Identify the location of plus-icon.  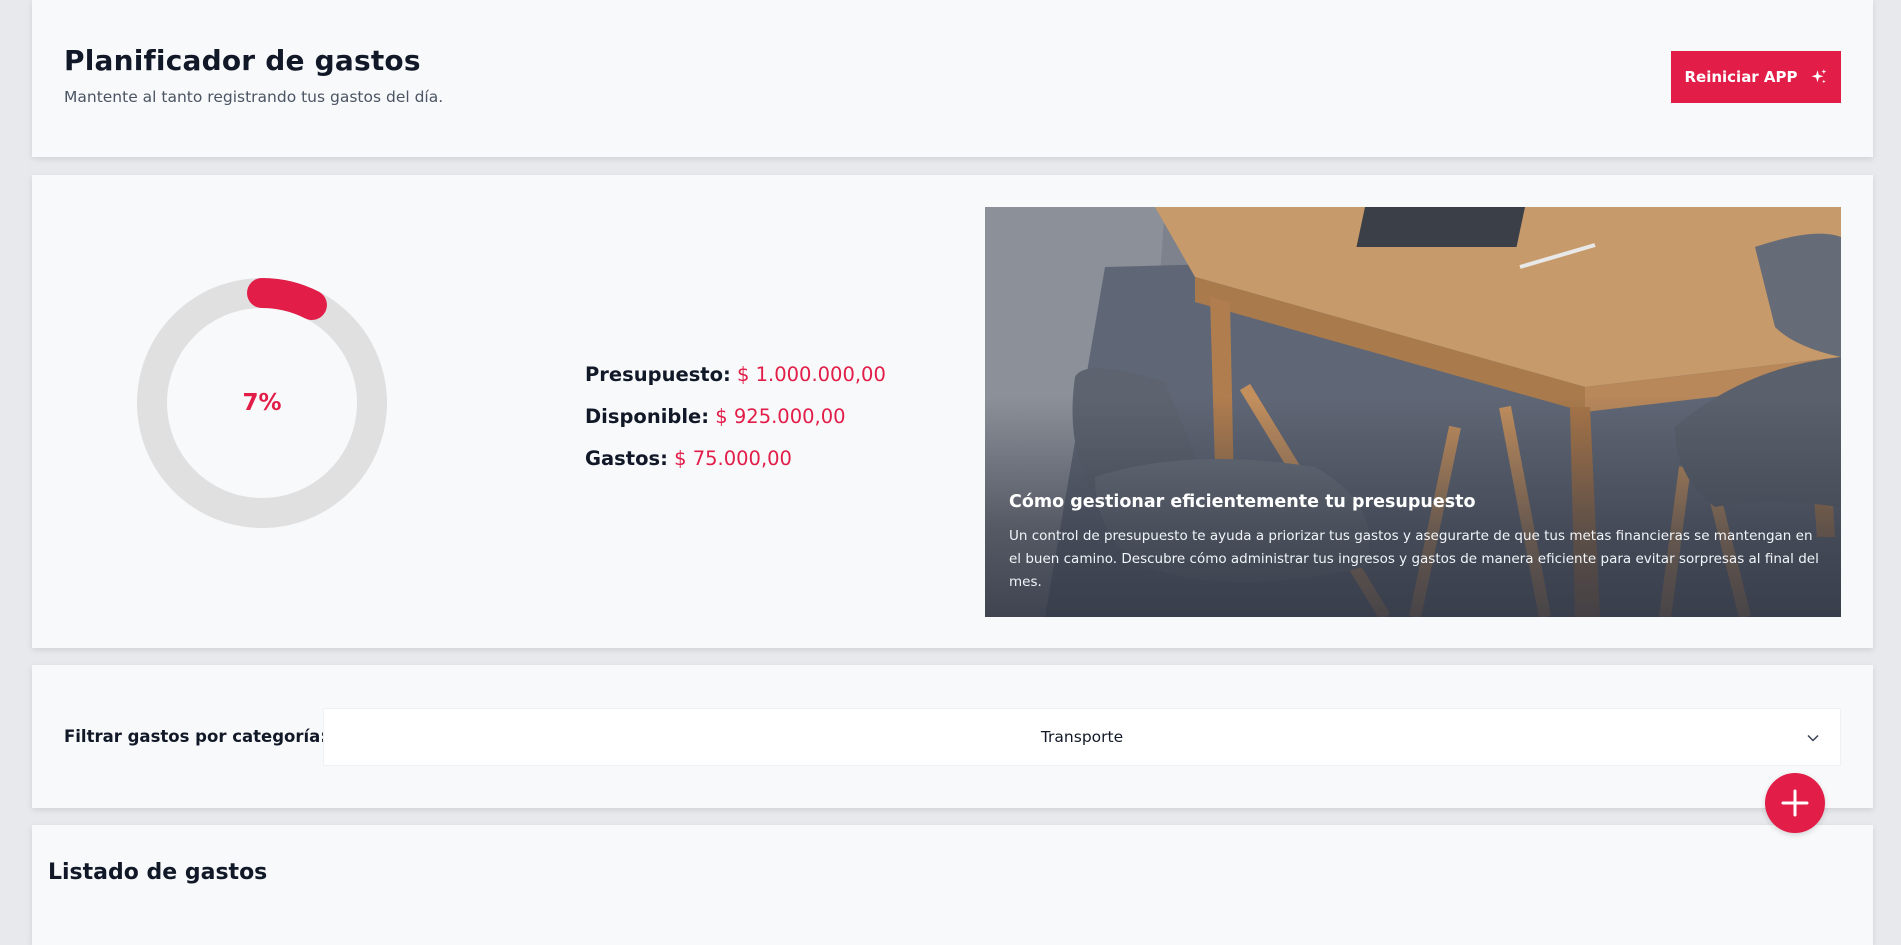
(1795, 803).